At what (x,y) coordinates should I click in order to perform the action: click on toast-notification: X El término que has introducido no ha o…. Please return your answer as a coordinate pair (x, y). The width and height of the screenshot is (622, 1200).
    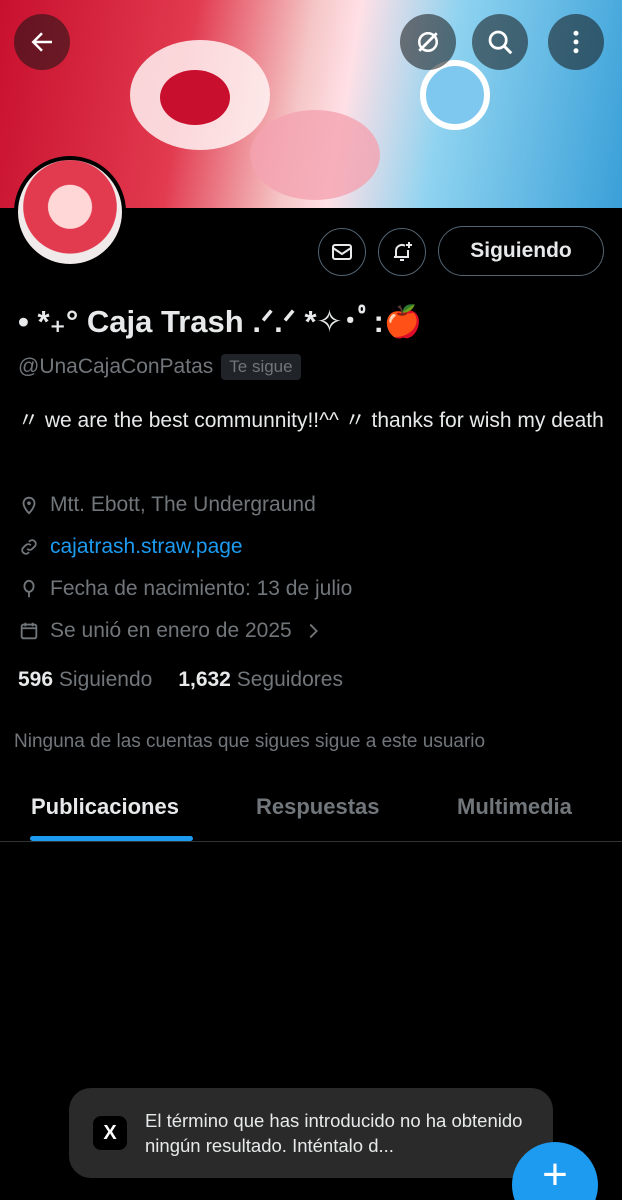
    Looking at the image, I should click on (311, 1133).